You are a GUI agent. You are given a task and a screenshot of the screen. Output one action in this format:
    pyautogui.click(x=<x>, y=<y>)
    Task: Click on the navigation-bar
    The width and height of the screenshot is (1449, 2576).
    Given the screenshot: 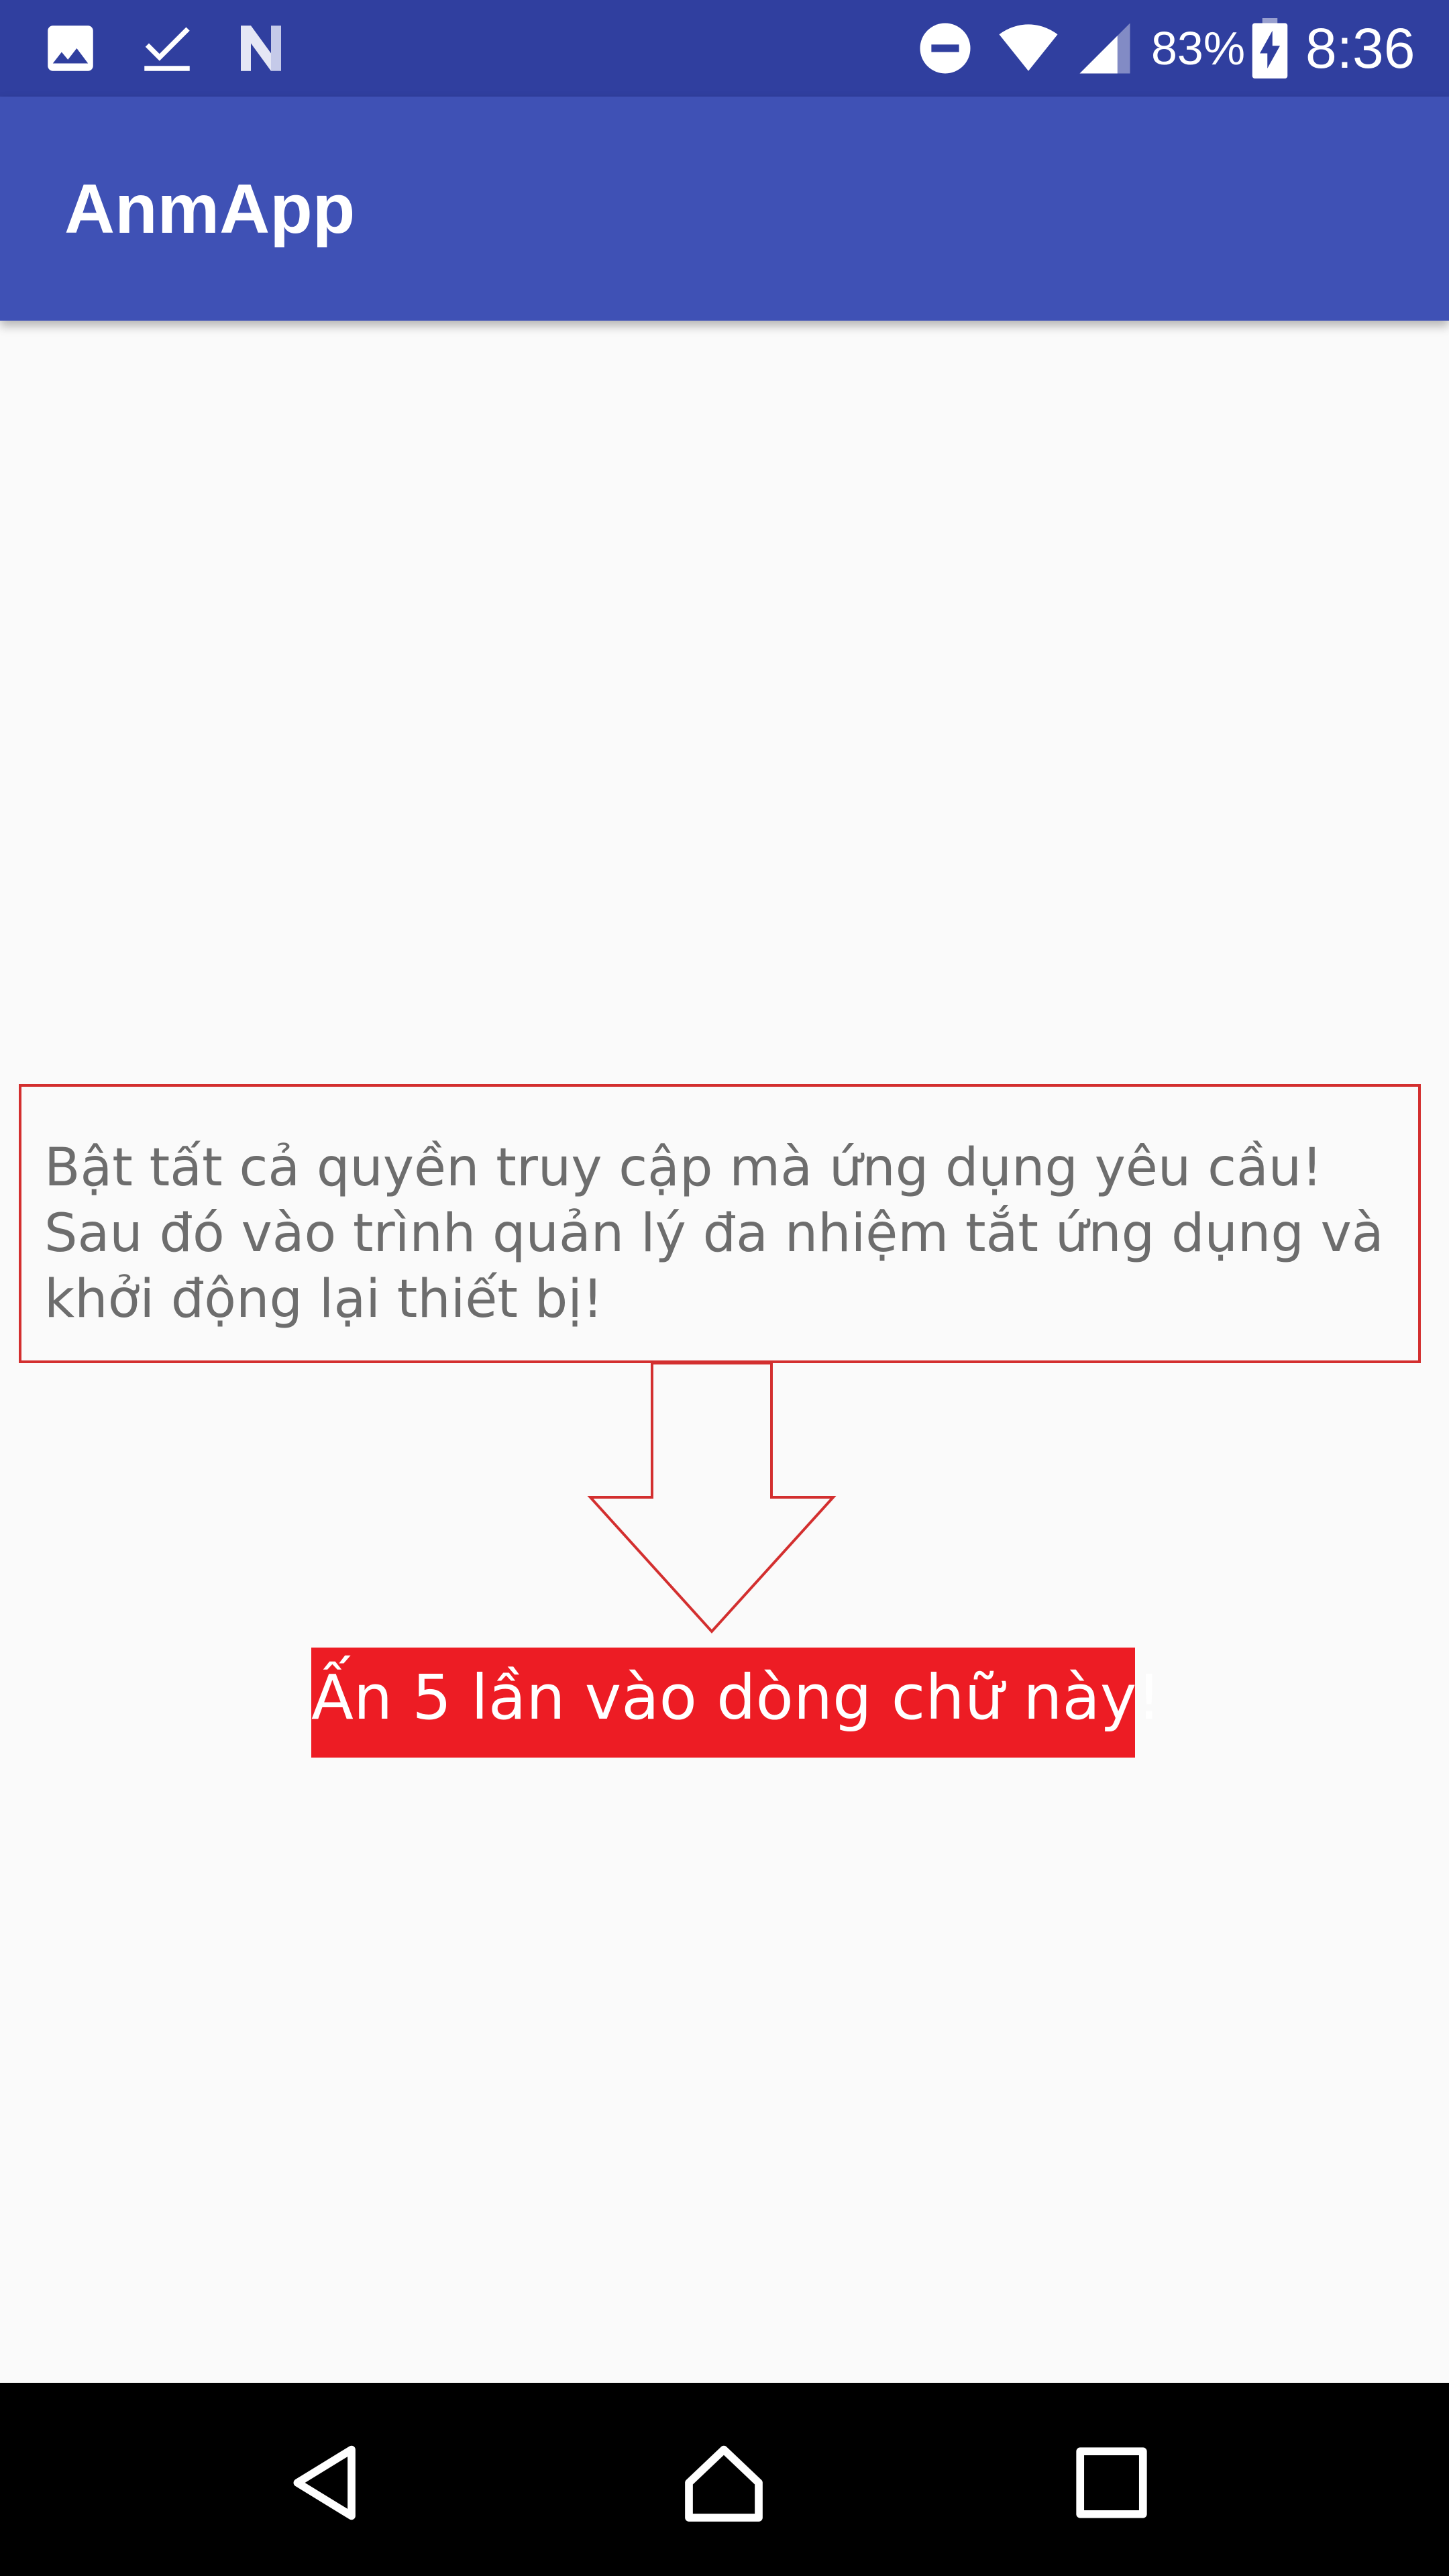 What is the action you would take?
    pyautogui.click(x=724, y=2479)
    